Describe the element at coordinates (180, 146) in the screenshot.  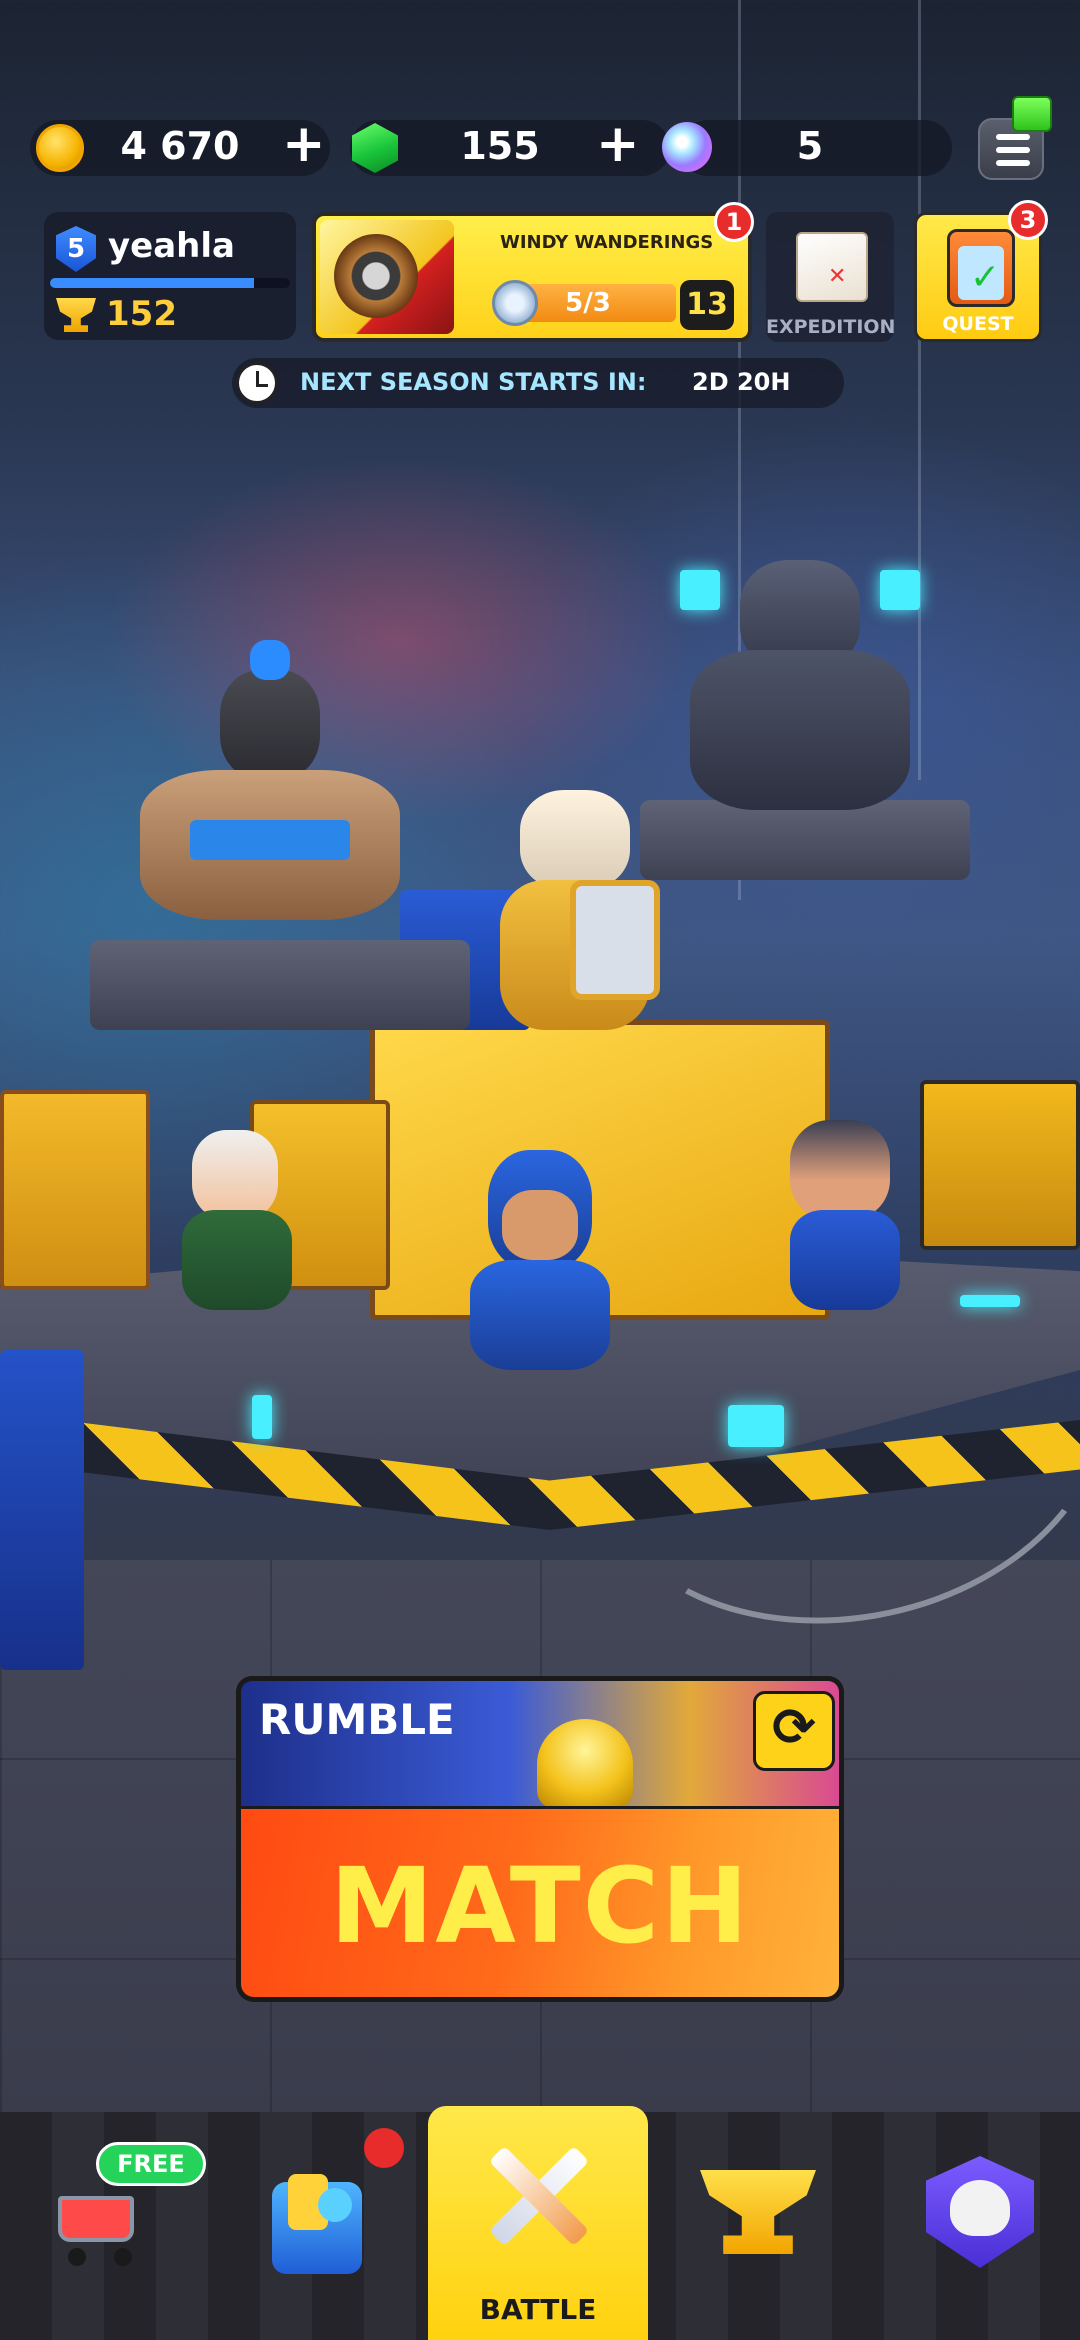
I see `coin-count: 4 670` at that location.